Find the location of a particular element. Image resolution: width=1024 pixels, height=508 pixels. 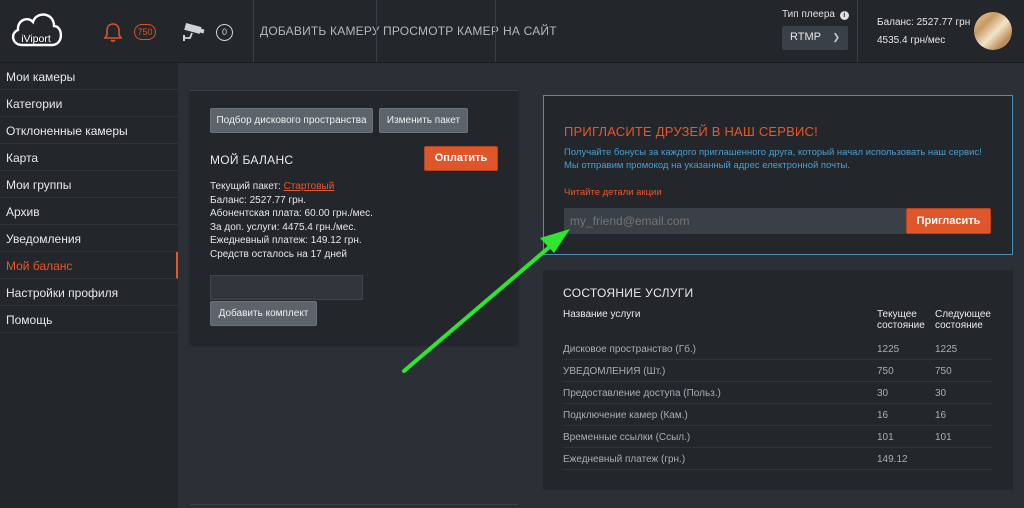

sidebar-item-map: Карта is located at coordinates (89, 157).